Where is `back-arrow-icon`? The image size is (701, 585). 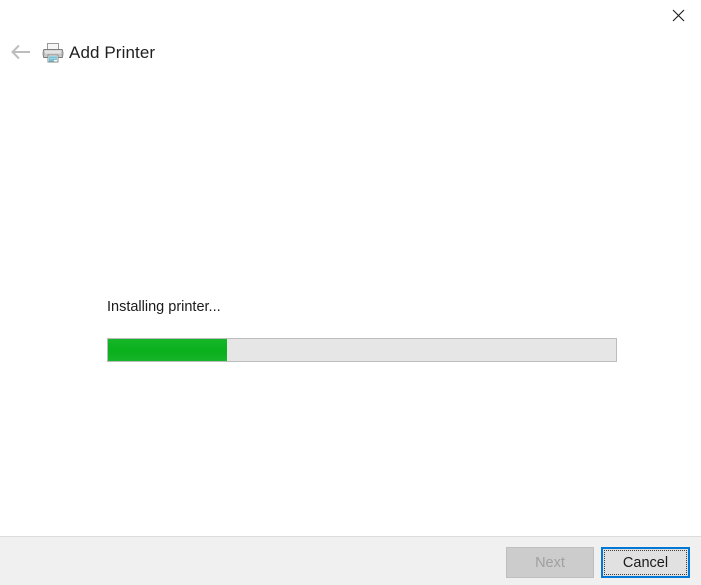 back-arrow-icon is located at coordinates (21, 54).